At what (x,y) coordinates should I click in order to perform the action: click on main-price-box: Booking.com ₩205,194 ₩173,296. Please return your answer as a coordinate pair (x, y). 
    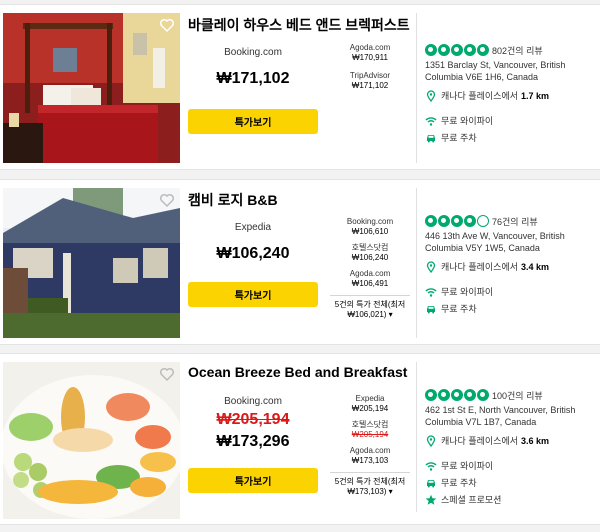
    Looking at the image, I should click on (253, 418).